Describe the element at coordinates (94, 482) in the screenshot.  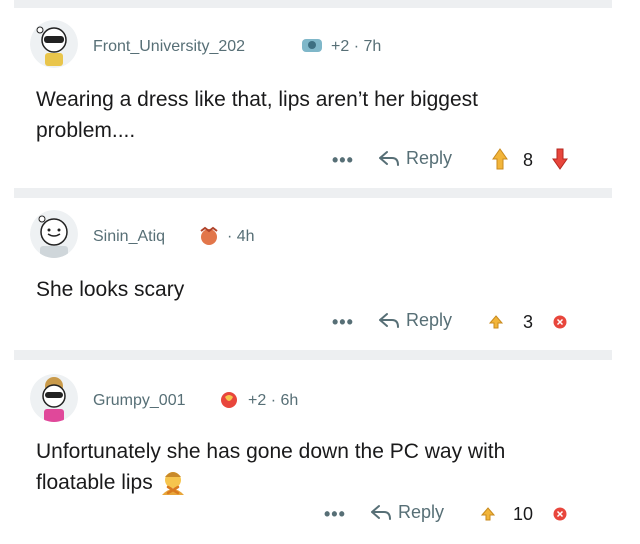
I see `body-line: floatable lips` at that location.